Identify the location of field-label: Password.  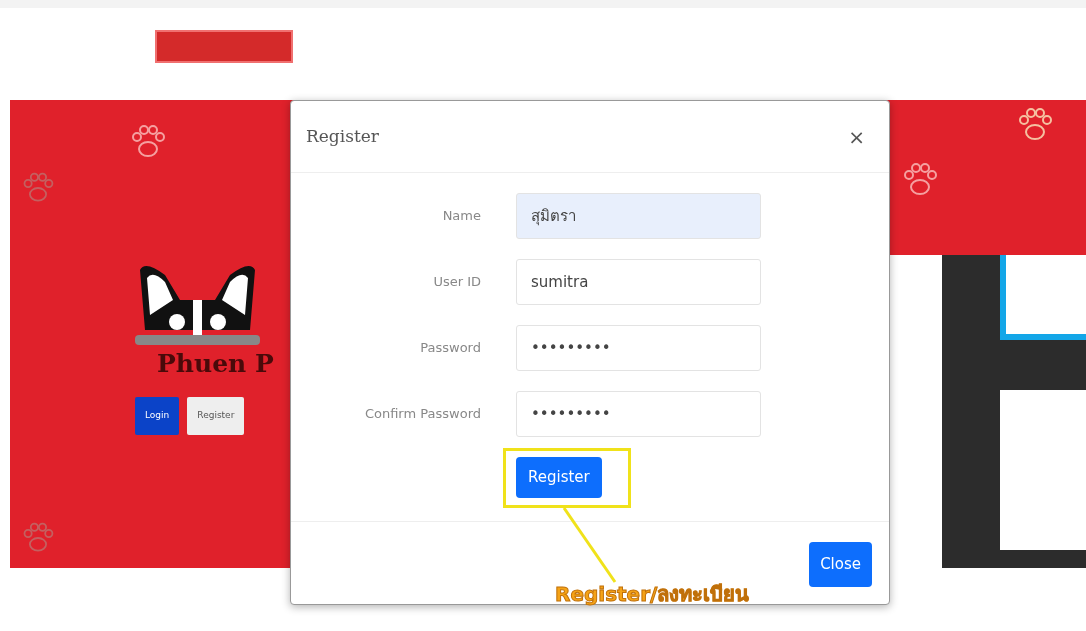
(450, 348).